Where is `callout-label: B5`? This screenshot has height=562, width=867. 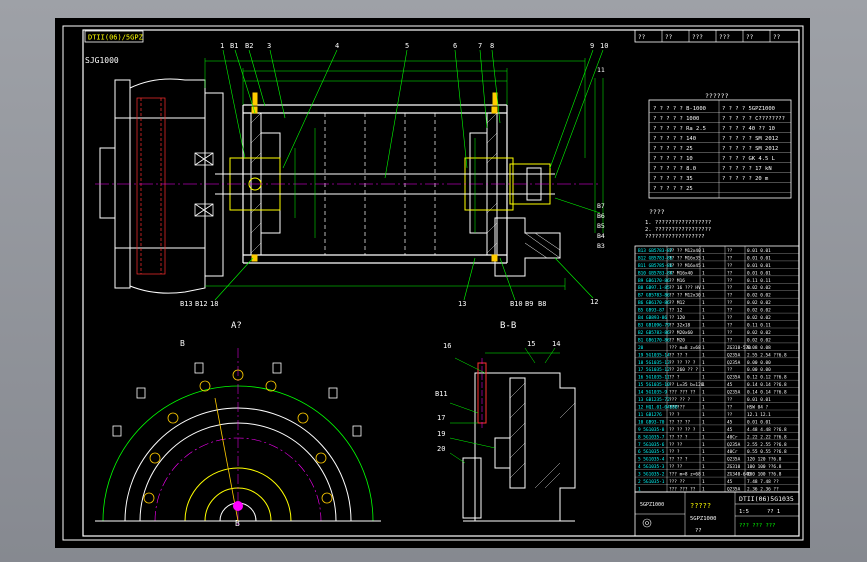 callout-label: B5 is located at coordinates (601, 226).